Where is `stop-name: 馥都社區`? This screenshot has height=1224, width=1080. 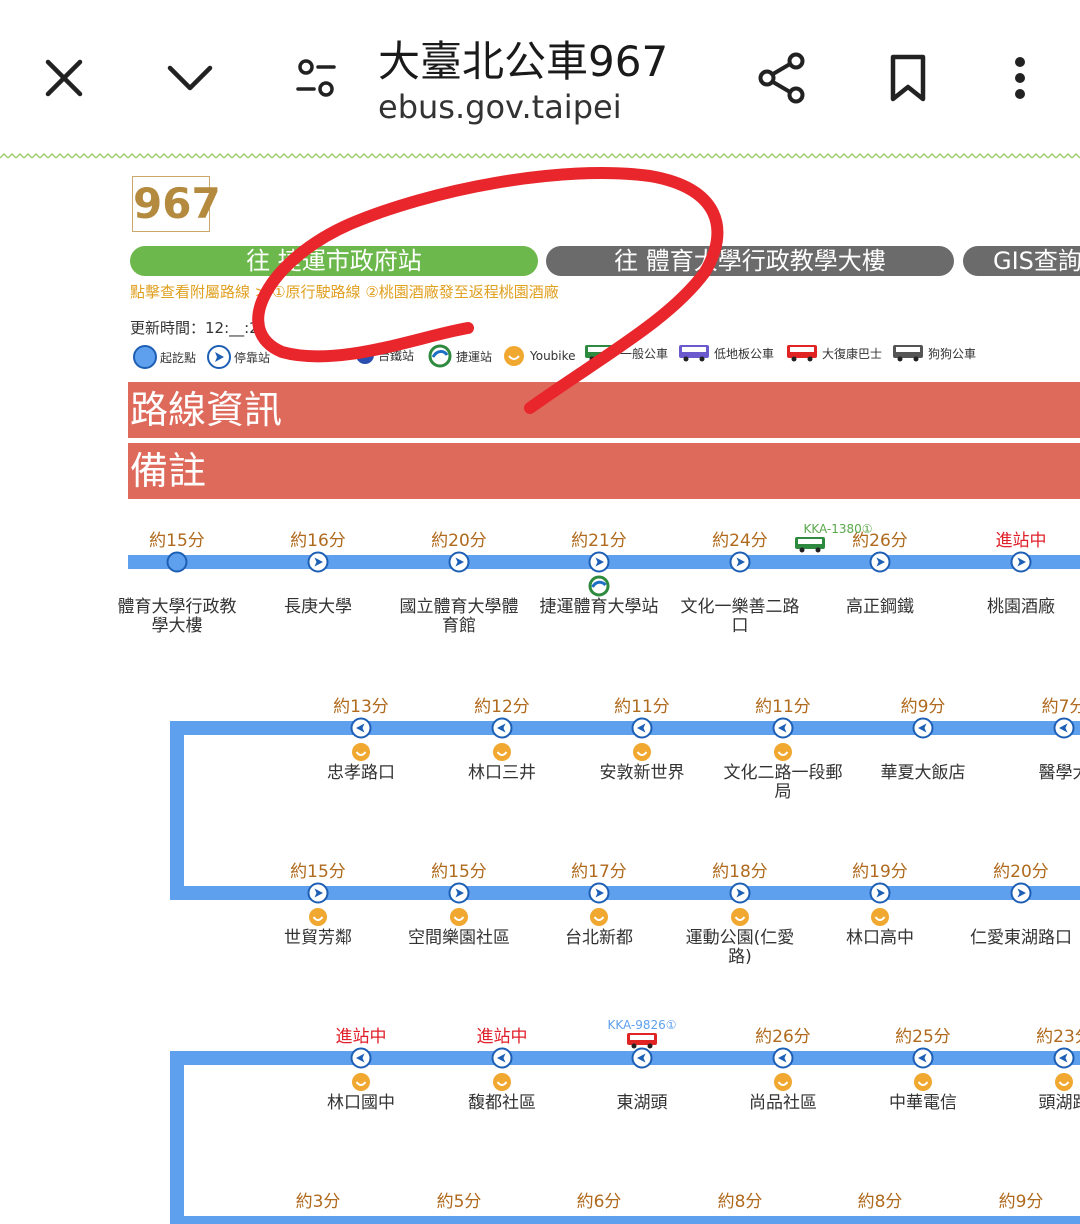 stop-name: 馥都社區 is located at coordinates (502, 1103).